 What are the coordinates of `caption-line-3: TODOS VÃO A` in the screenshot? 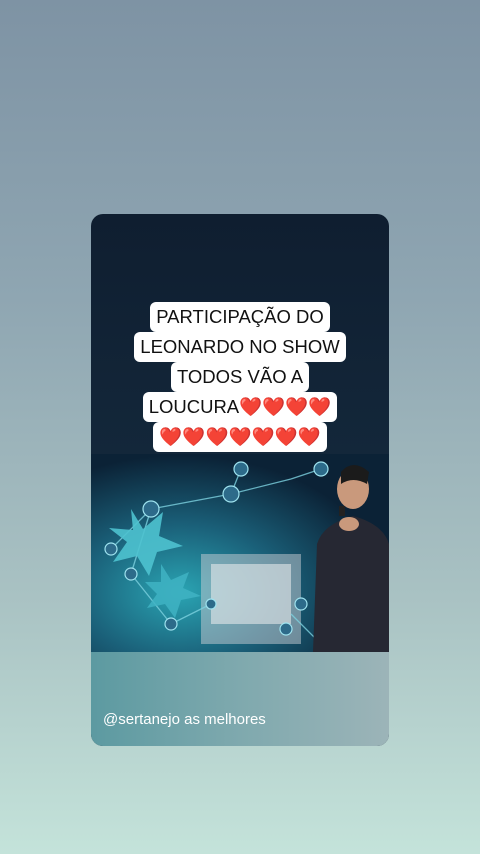 It's located at (240, 377).